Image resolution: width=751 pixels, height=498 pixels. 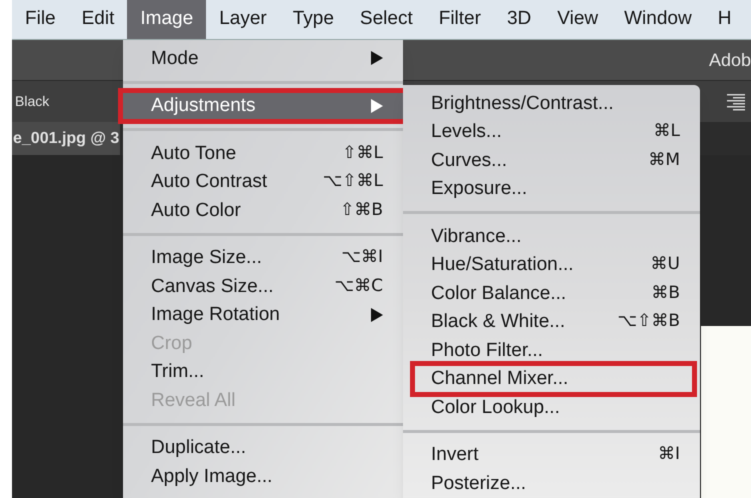 What do you see at coordinates (649, 321) in the screenshot?
I see `shortcut-label: ⌥⇧⌘B` at bounding box center [649, 321].